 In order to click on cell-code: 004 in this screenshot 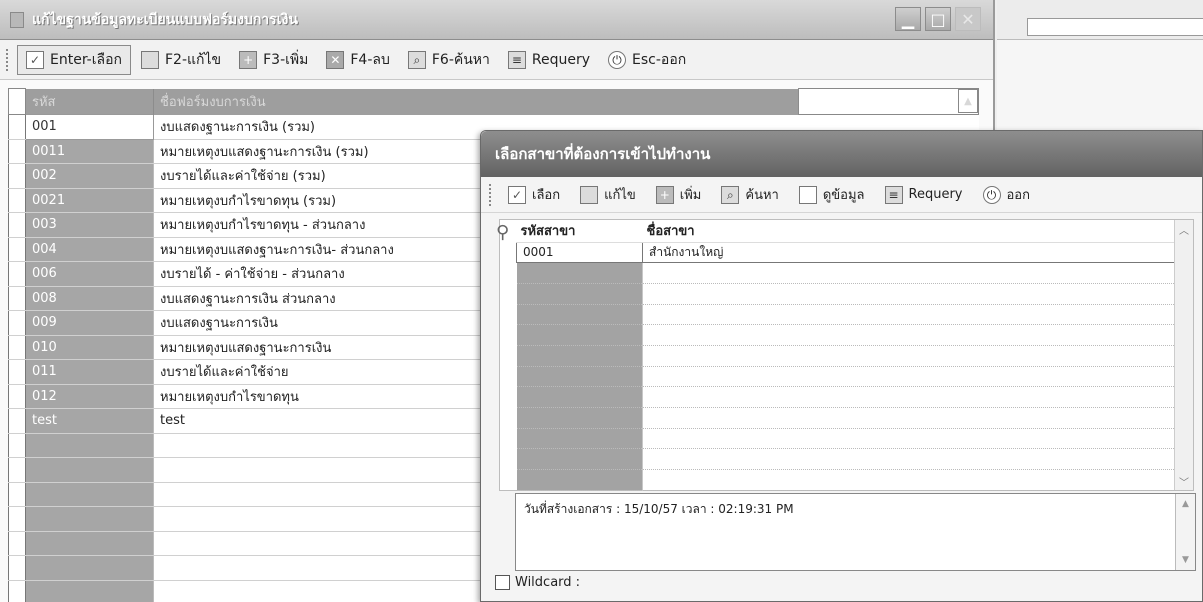, I will do `click(89, 249)`.